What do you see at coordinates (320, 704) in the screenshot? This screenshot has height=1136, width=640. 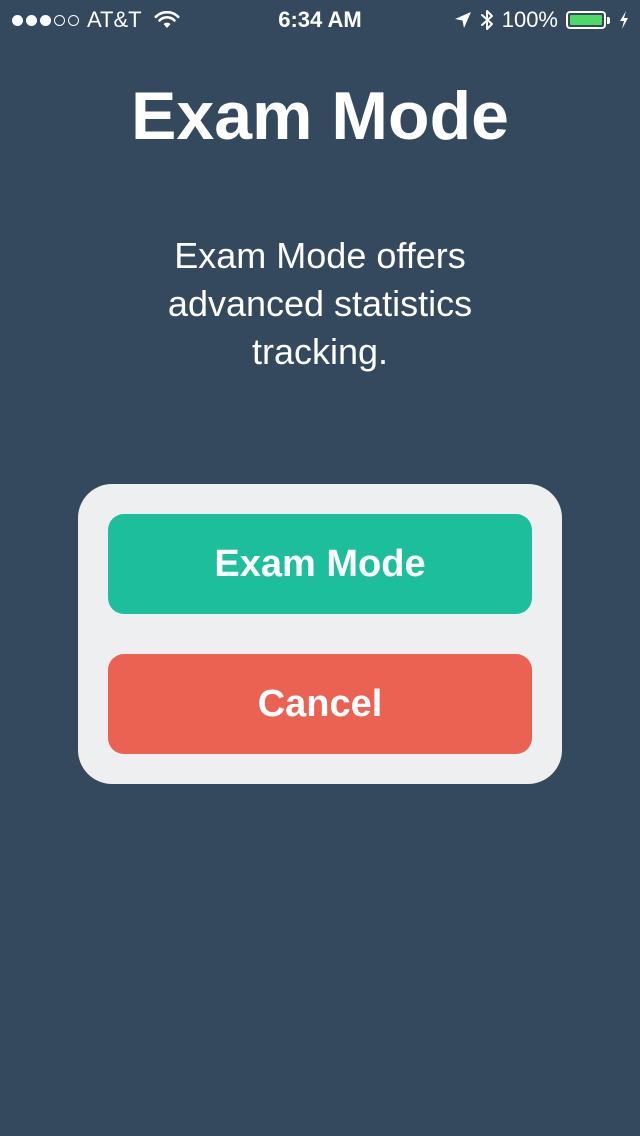 I see `cancel-button: Cancel` at bounding box center [320, 704].